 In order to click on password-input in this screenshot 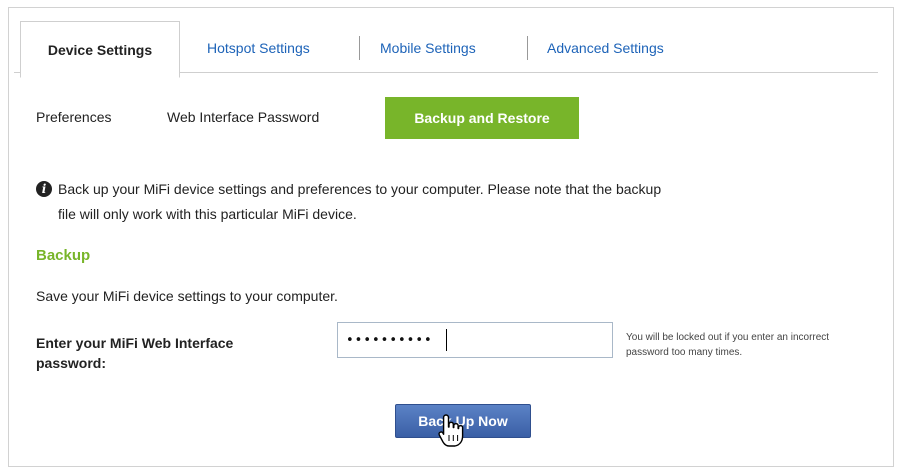, I will do `click(475, 340)`.